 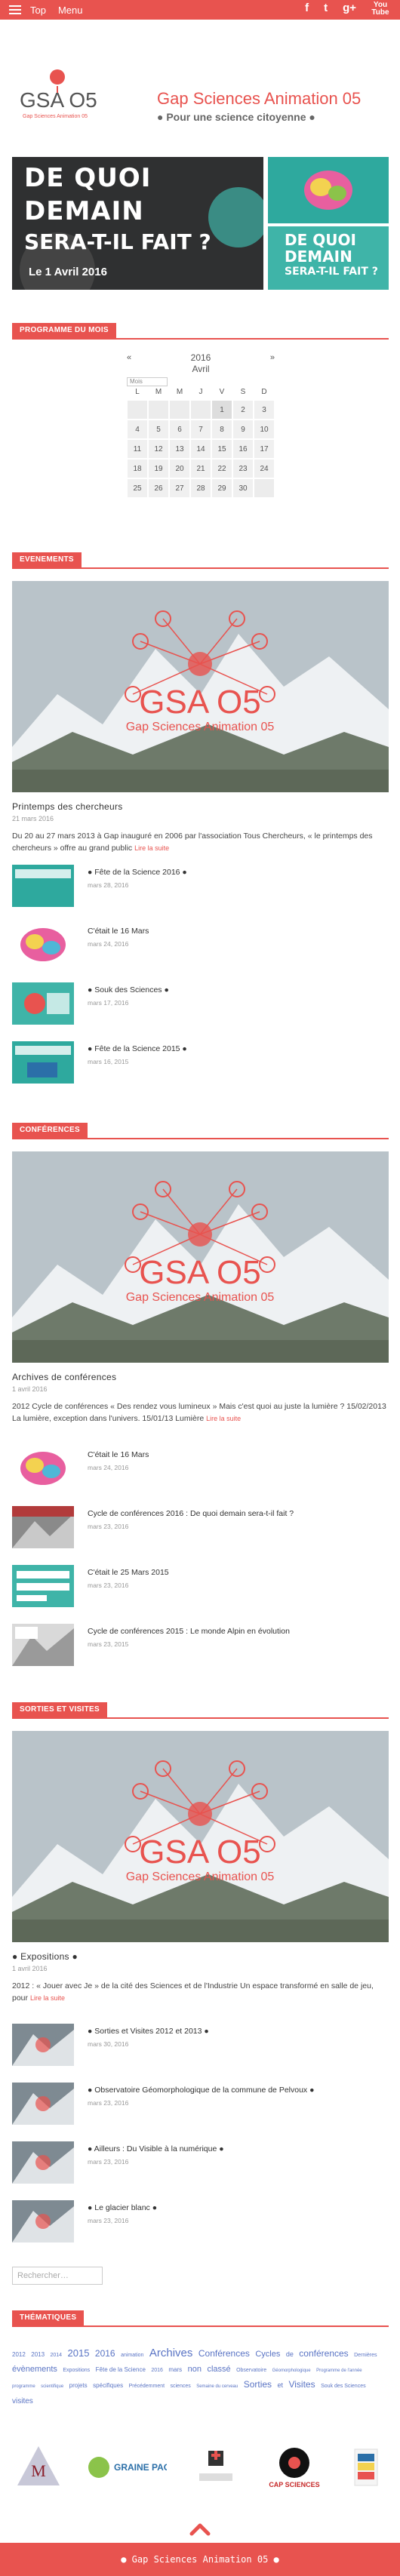 What do you see at coordinates (264, 449) in the screenshot?
I see `calendar-day: 17` at bounding box center [264, 449].